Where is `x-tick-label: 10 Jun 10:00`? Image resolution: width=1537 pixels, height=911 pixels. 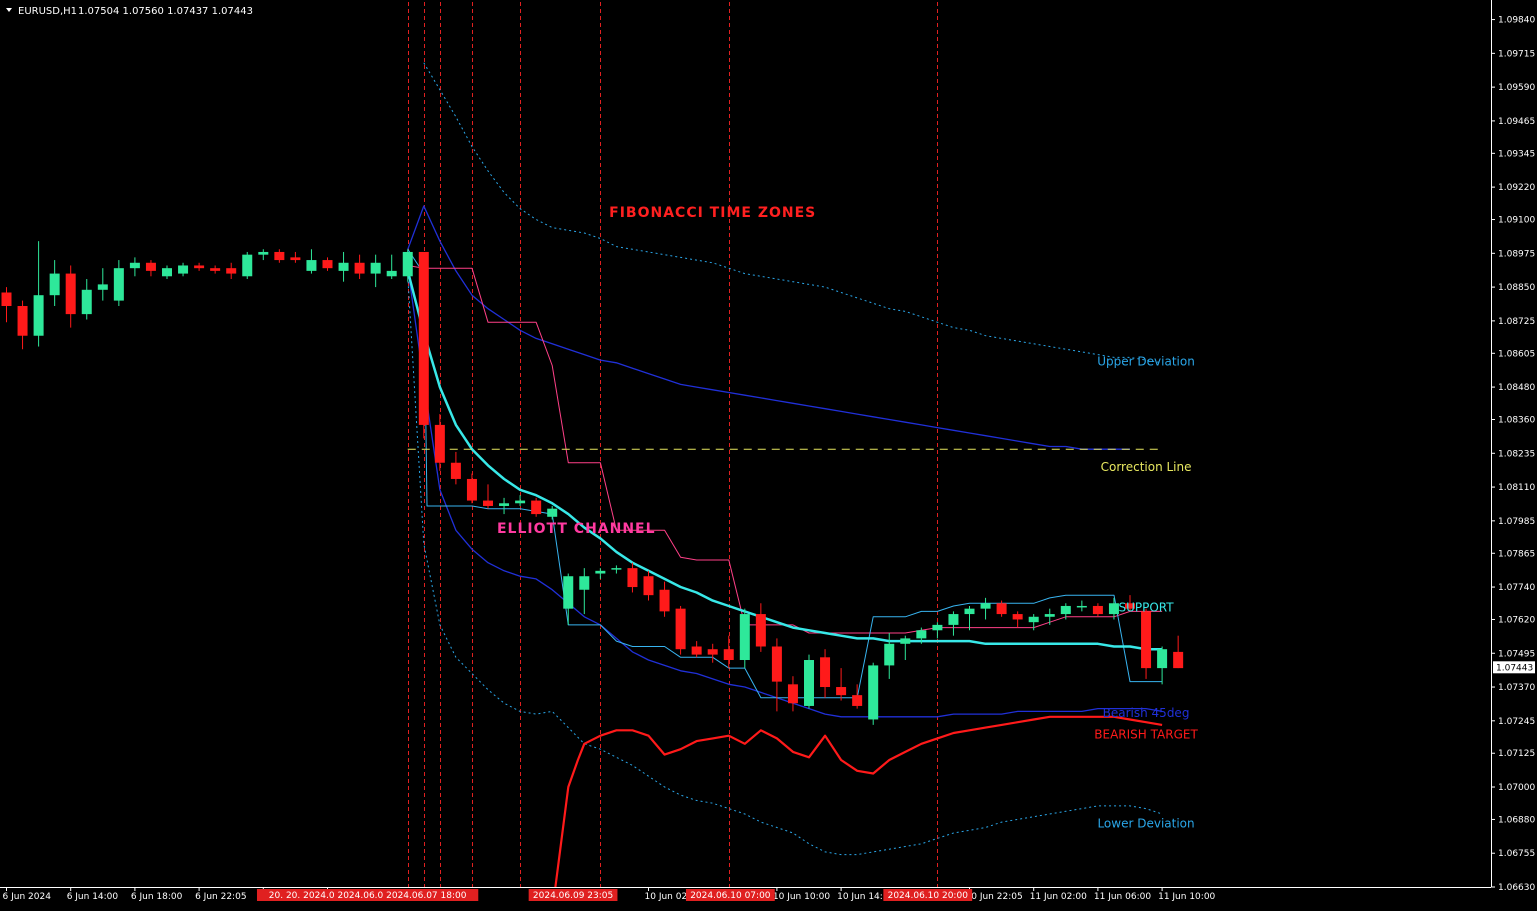
x-tick-label: 10 Jun 10:00 is located at coordinates (801, 897).